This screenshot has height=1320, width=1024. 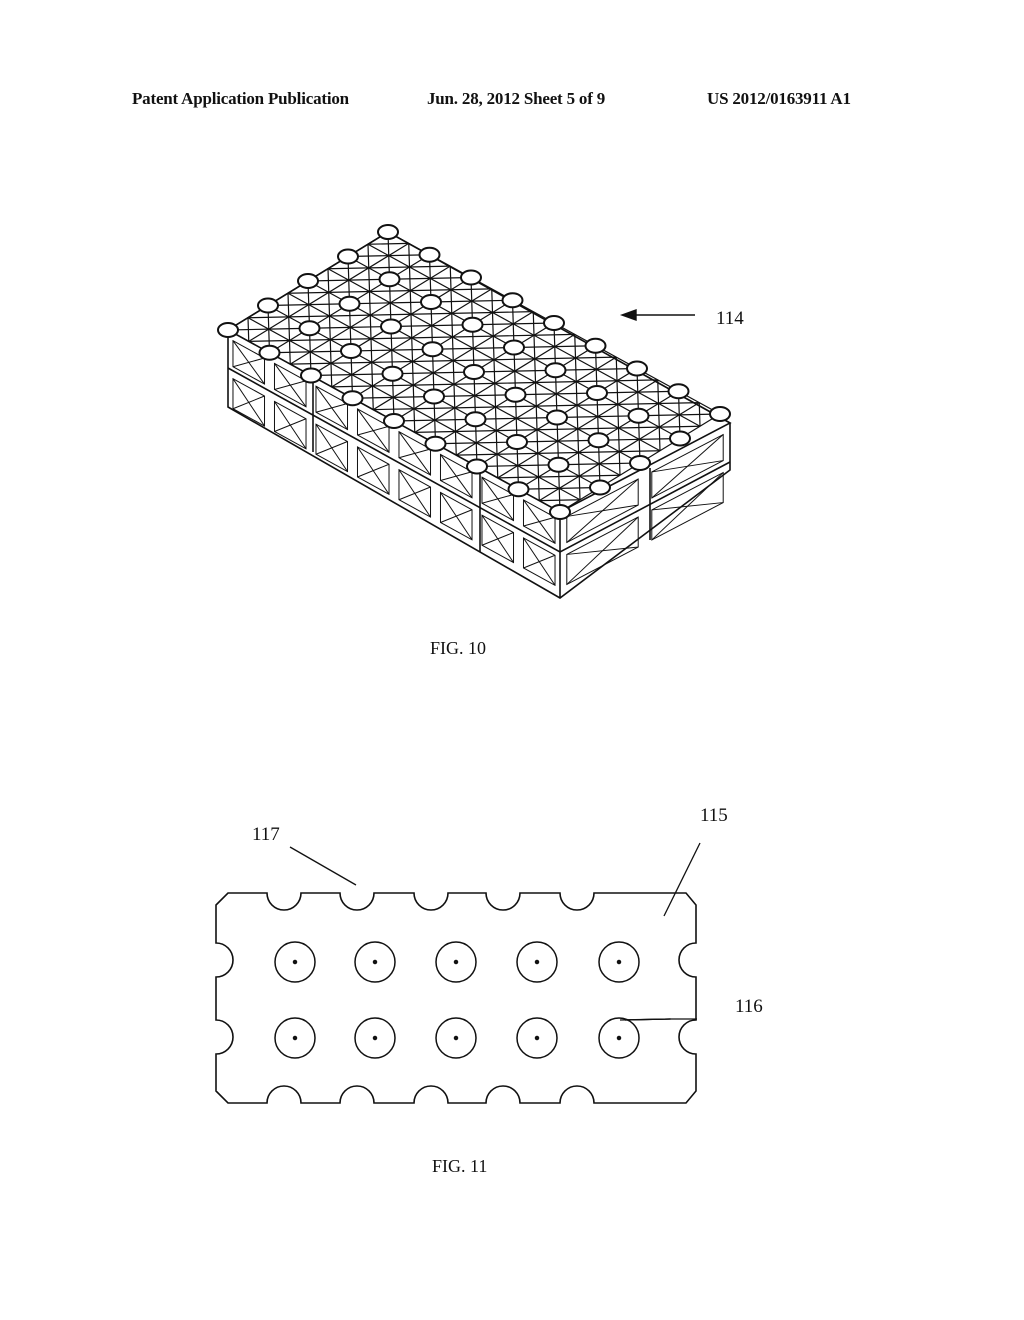 I want to click on fig10-drawing, so click(x=474, y=411).